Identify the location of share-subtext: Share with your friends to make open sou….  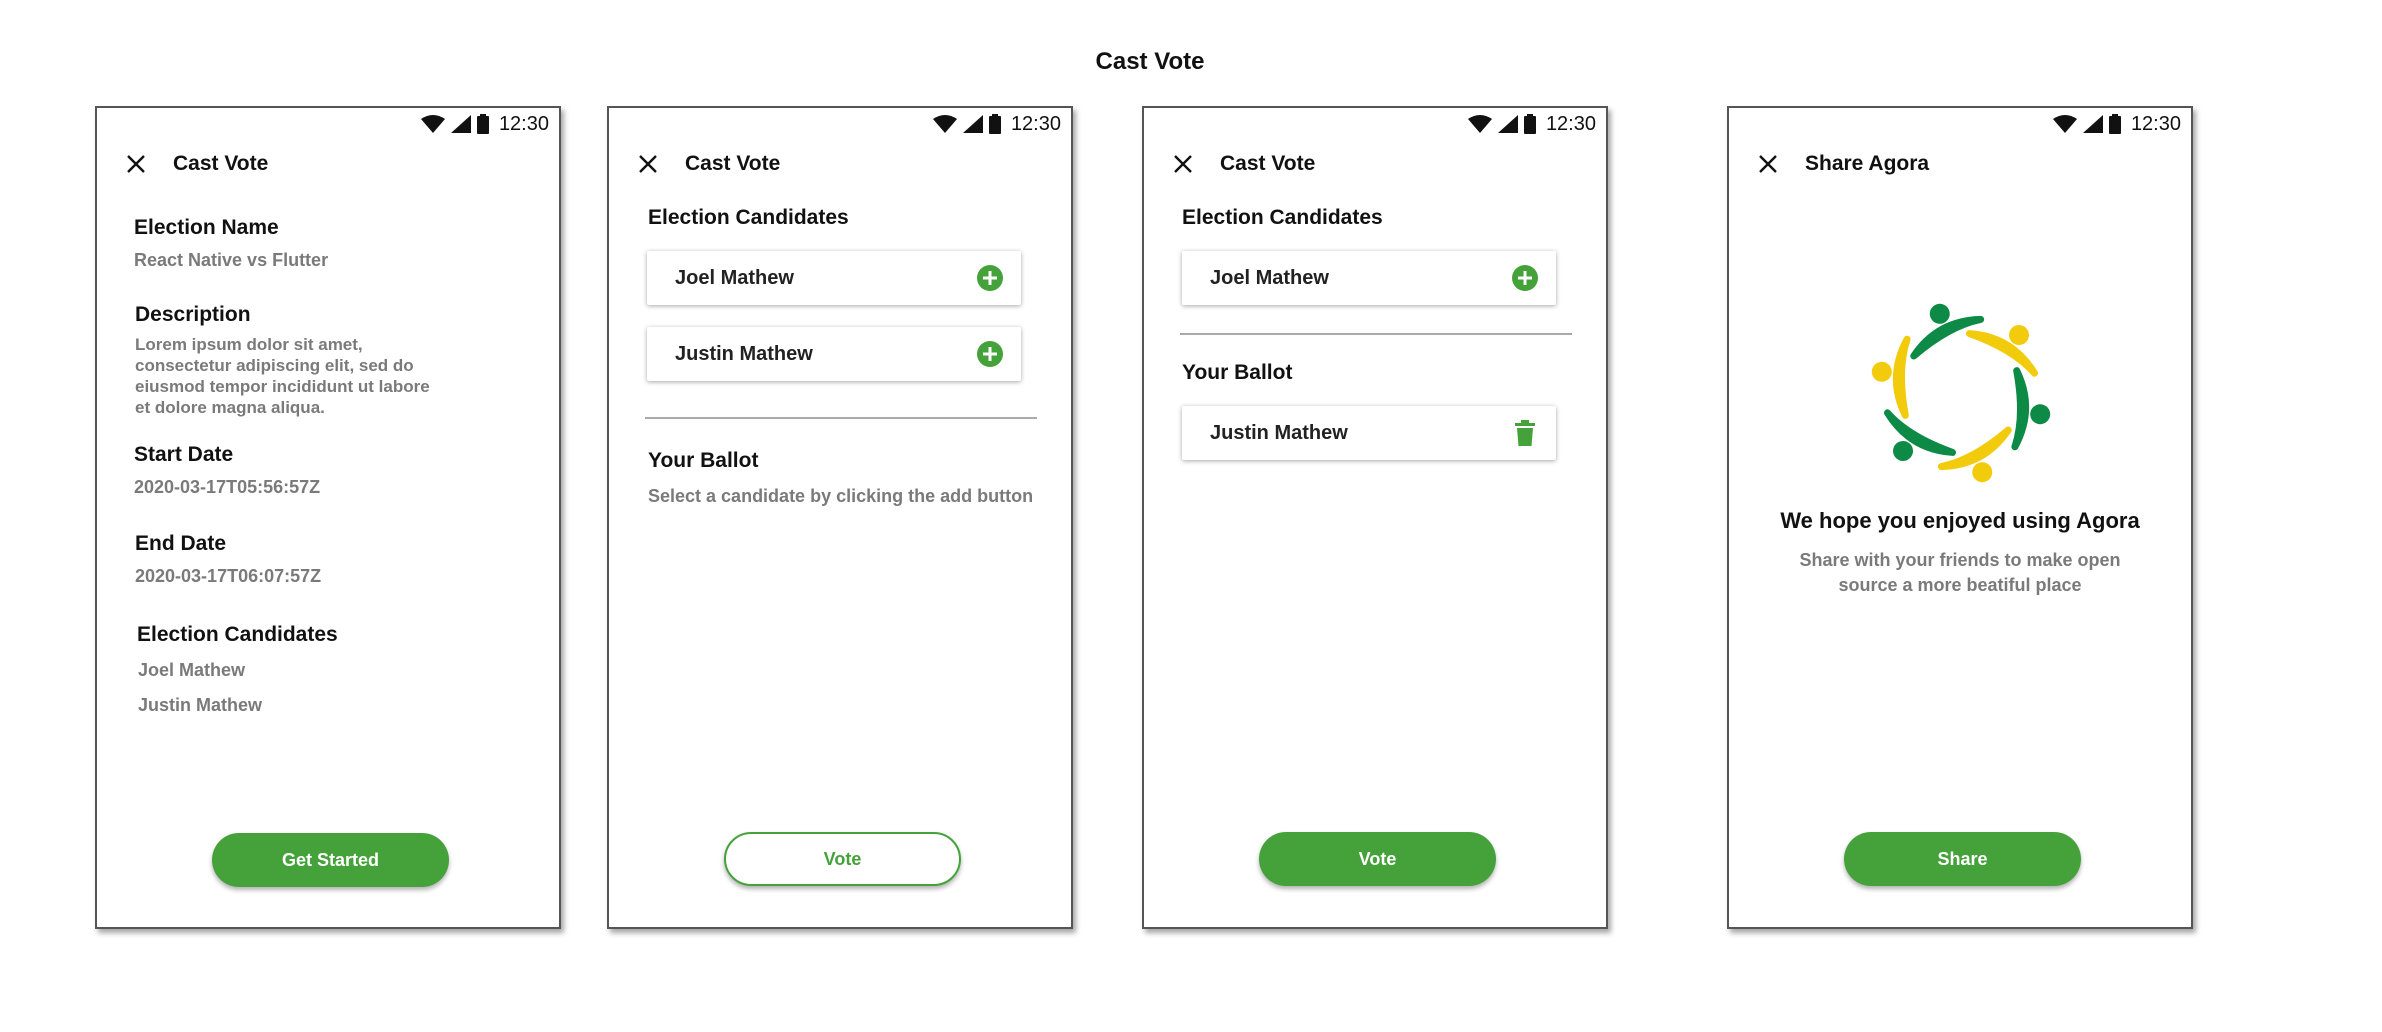
(1960, 573).